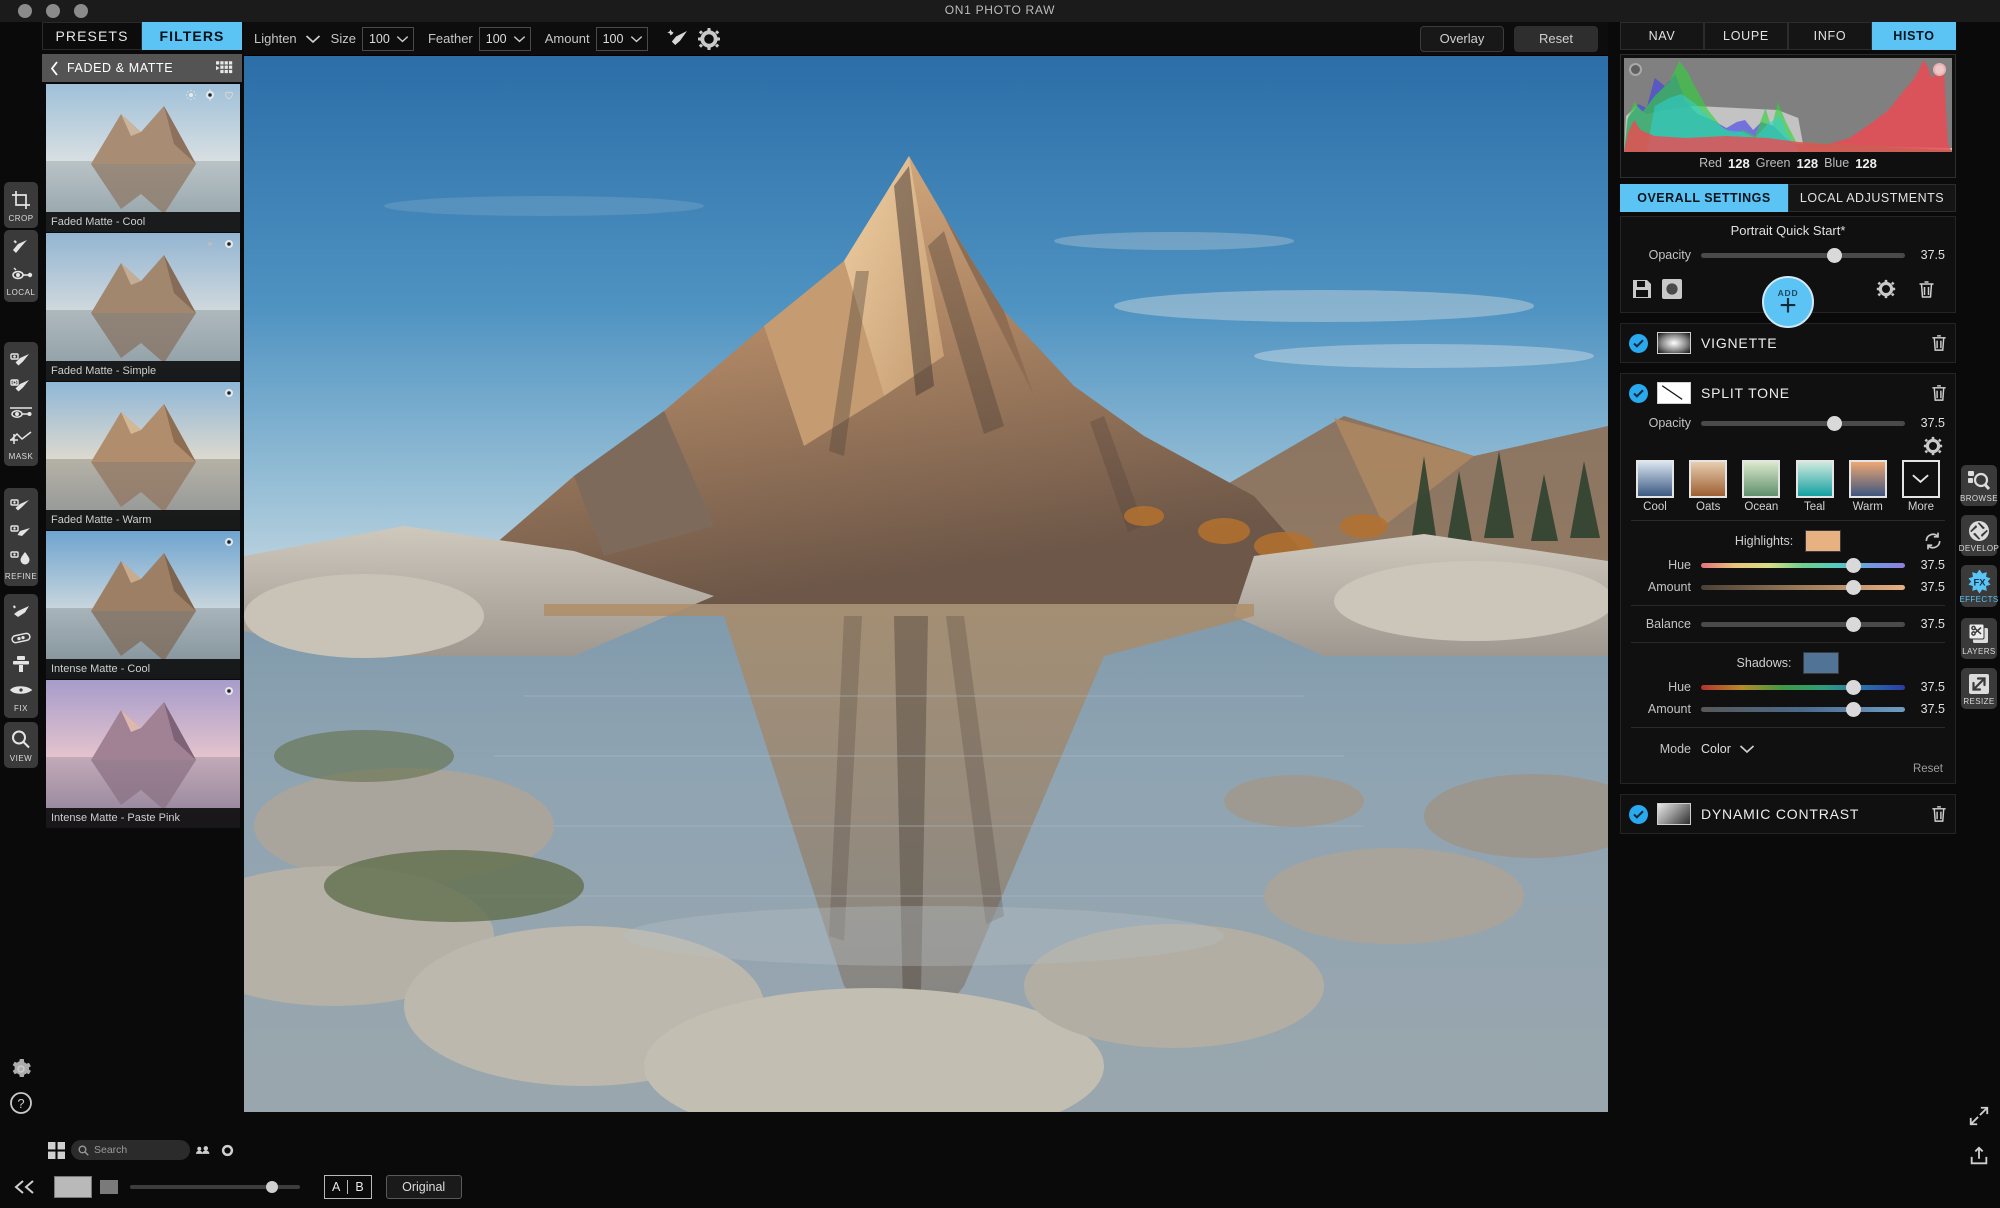  Describe the element at coordinates (1803, 255) in the screenshot. I see `opacity-slider` at that location.